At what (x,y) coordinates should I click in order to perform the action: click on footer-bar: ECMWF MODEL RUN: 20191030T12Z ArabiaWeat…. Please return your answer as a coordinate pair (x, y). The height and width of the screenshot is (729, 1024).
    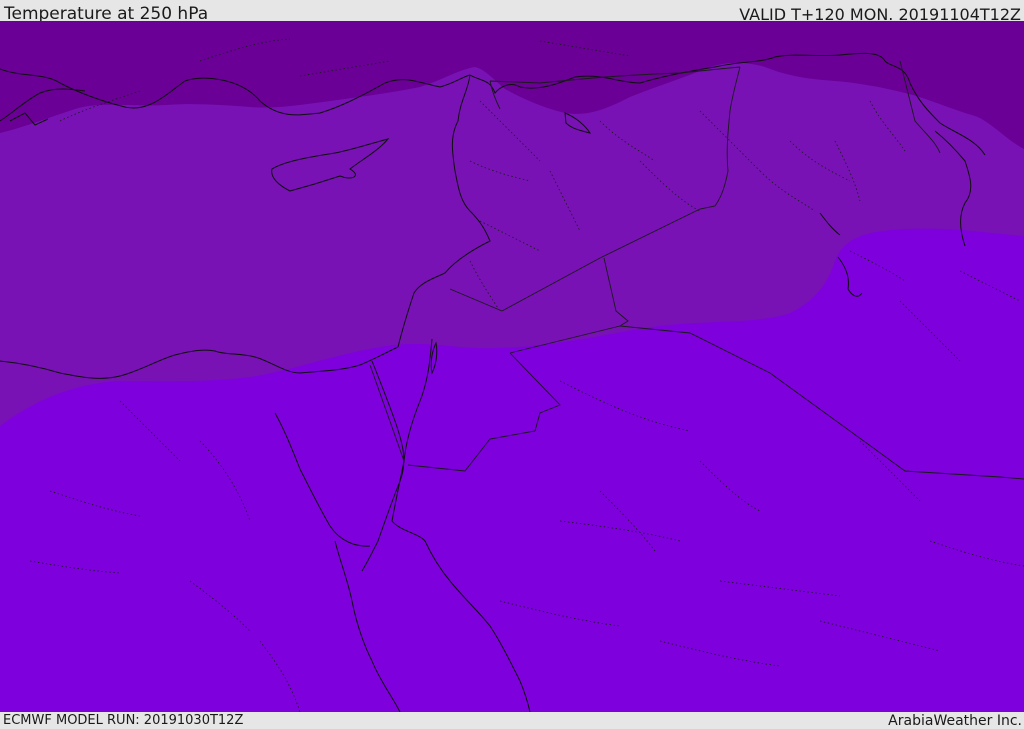
    Looking at the image, I should click on (512, 720).